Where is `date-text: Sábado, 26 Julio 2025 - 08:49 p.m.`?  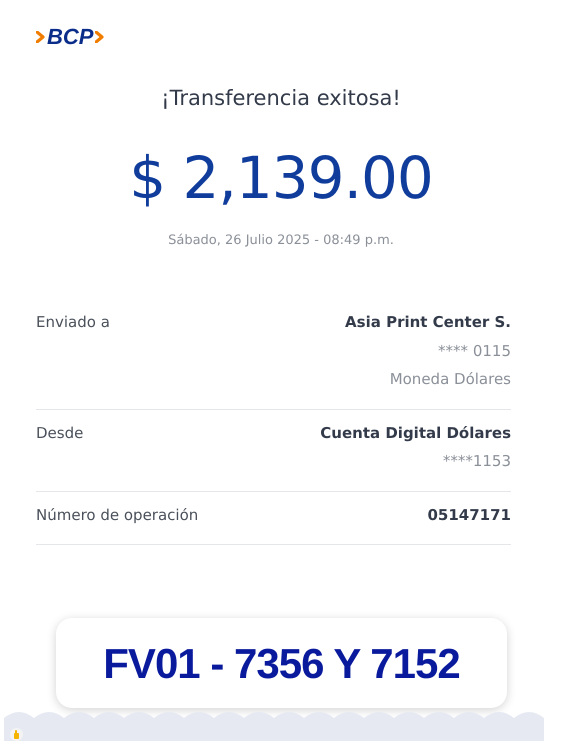 date-text: Sábado, 26 Julio 2025 - 08:49 p.m. is located at coordinates (281, 240).